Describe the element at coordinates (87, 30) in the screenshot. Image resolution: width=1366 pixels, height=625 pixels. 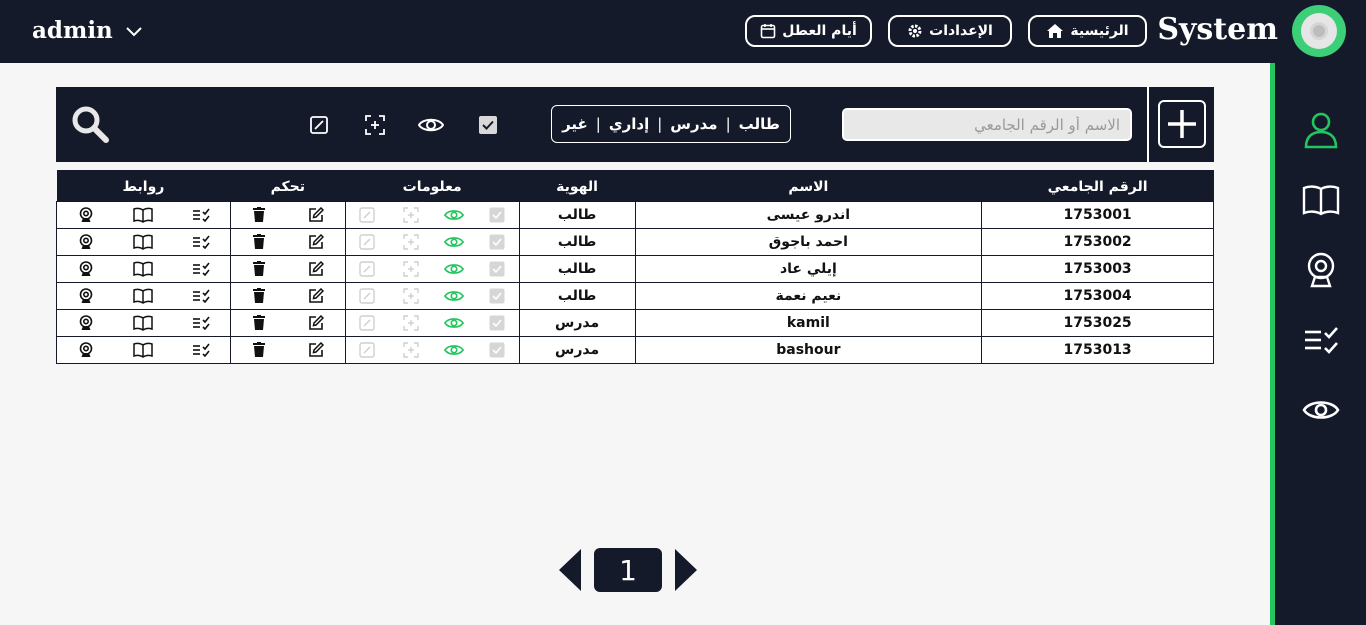
I see `user-menu: admin` at that location.